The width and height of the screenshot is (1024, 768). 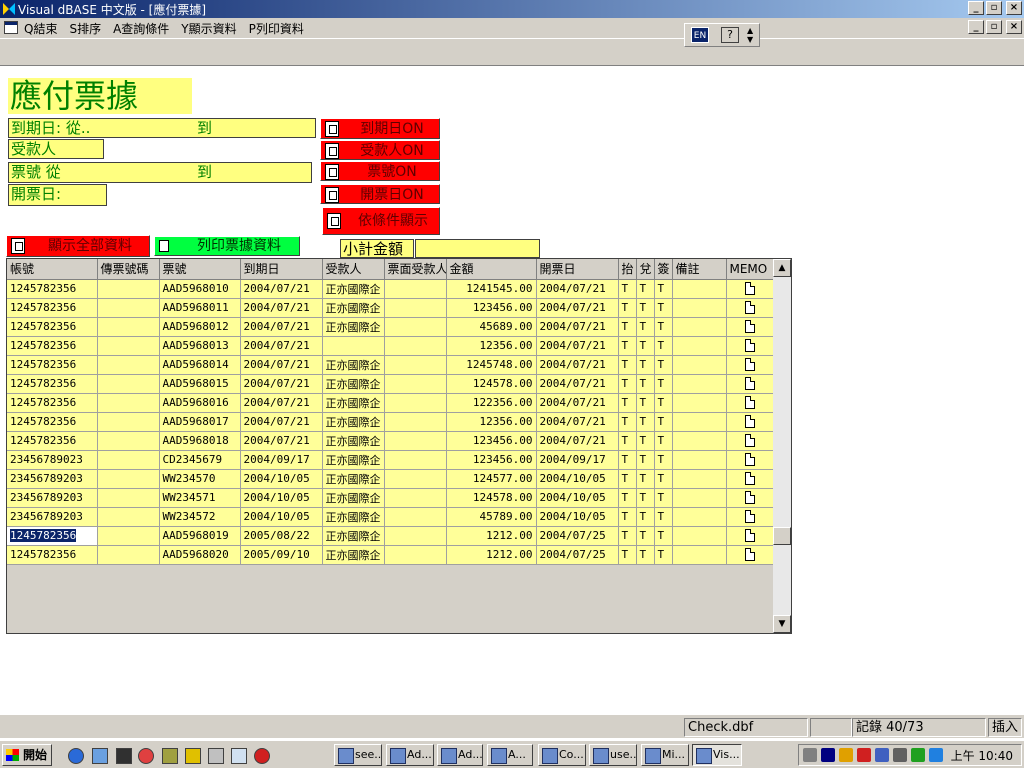 I want to click on media-icon, so click(x=193, y=756).